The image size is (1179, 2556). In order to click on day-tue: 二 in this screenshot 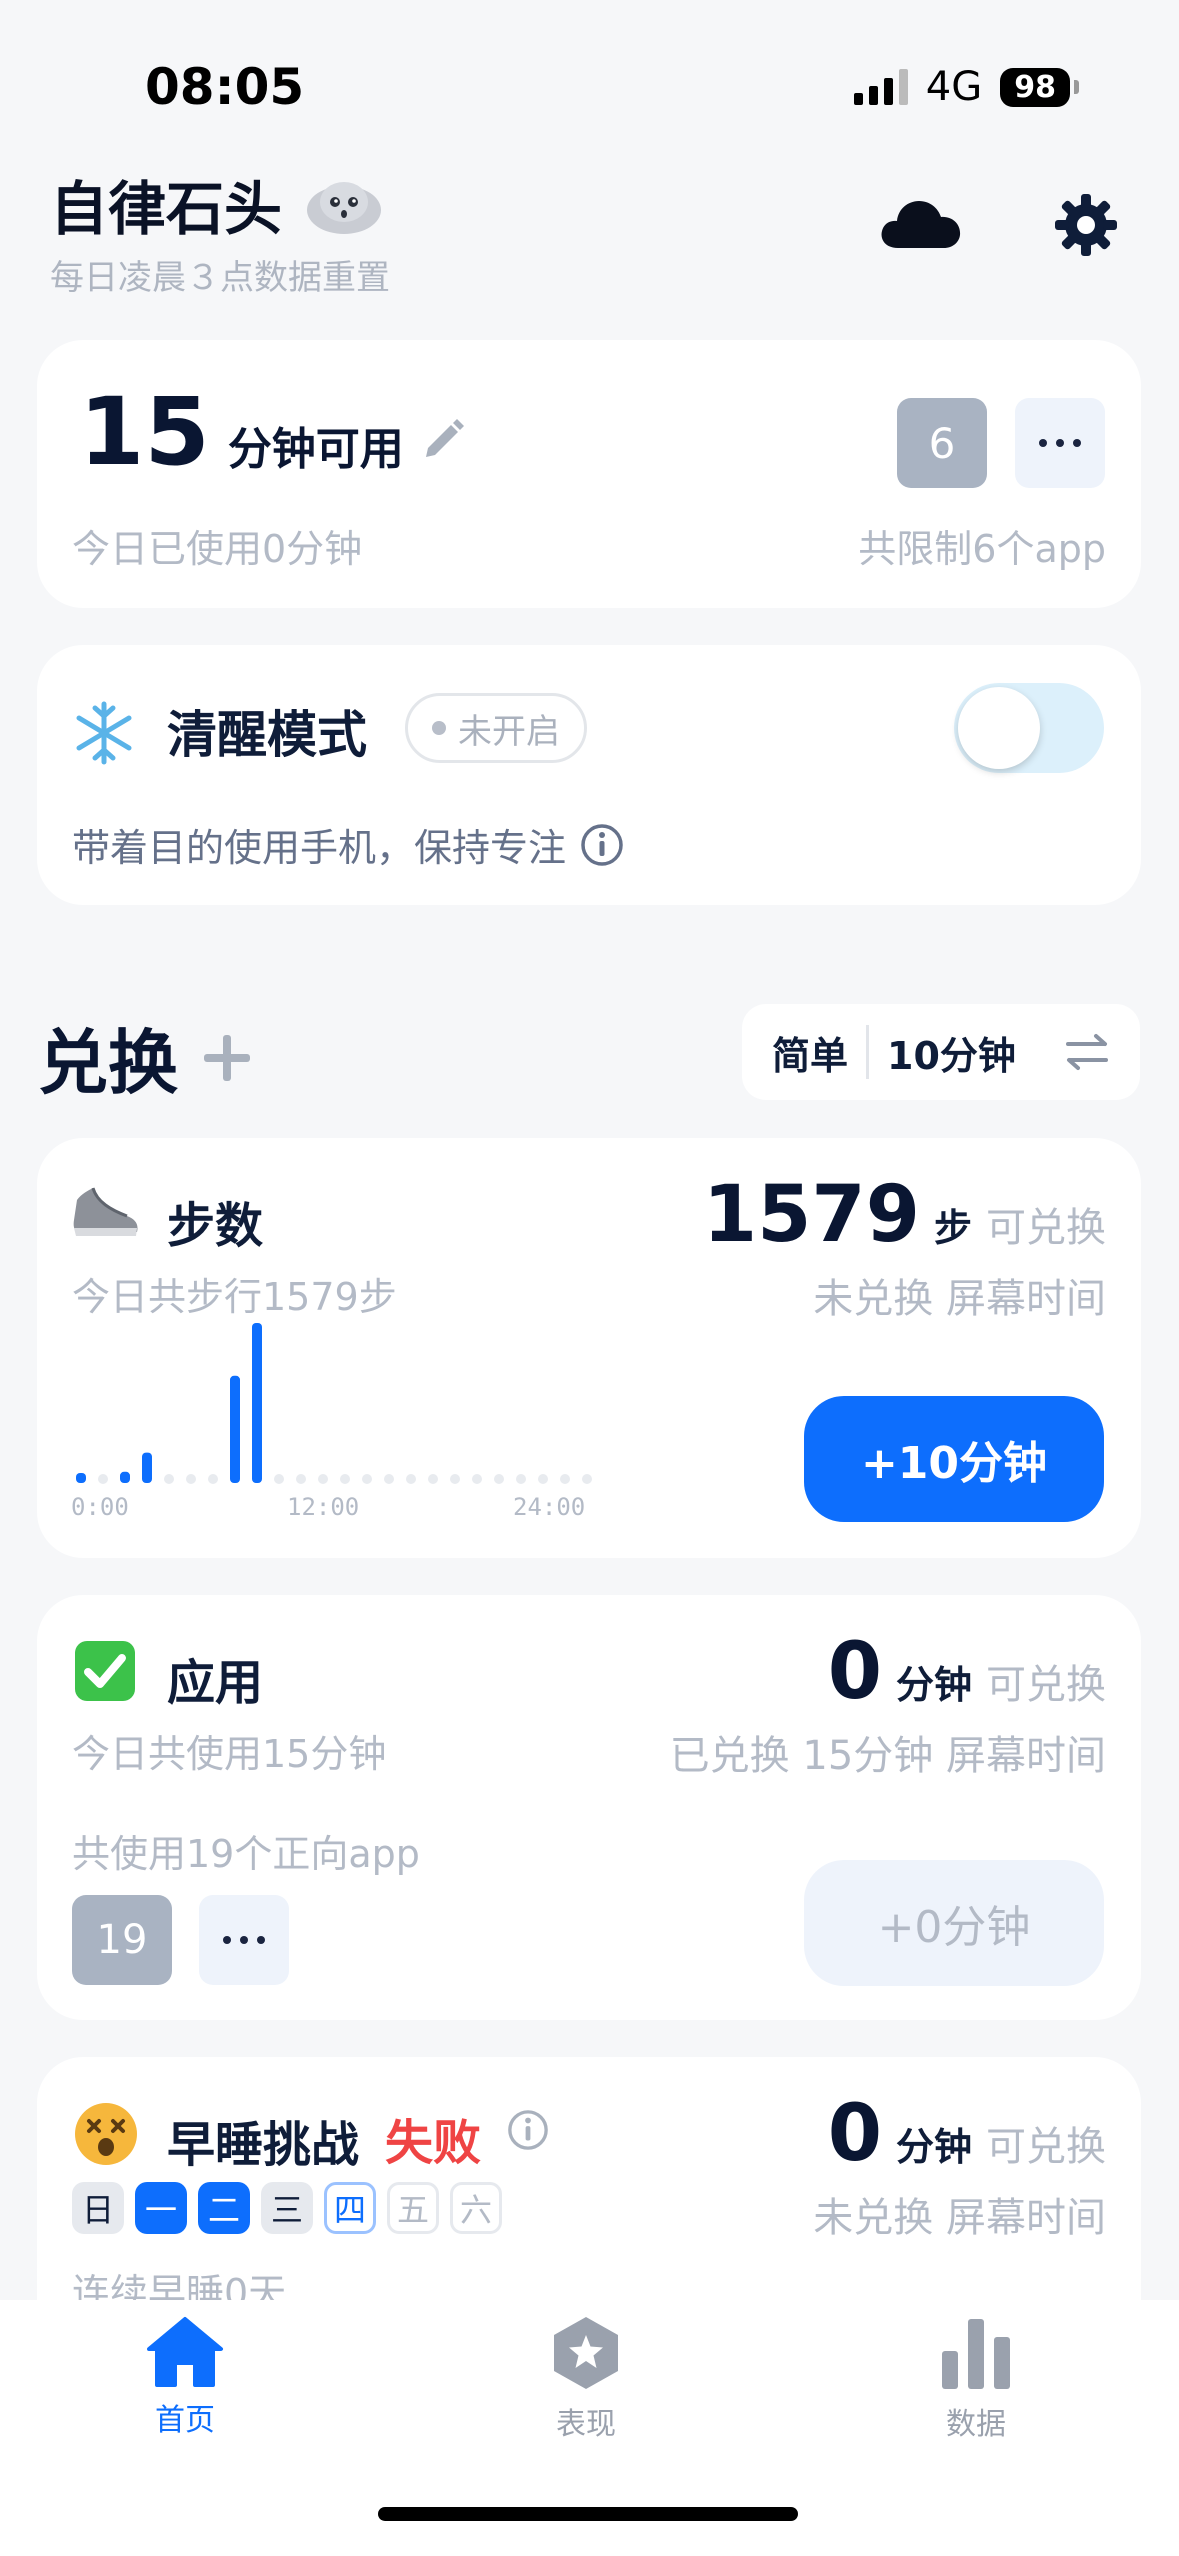, I will do `click(224, 2208)`.